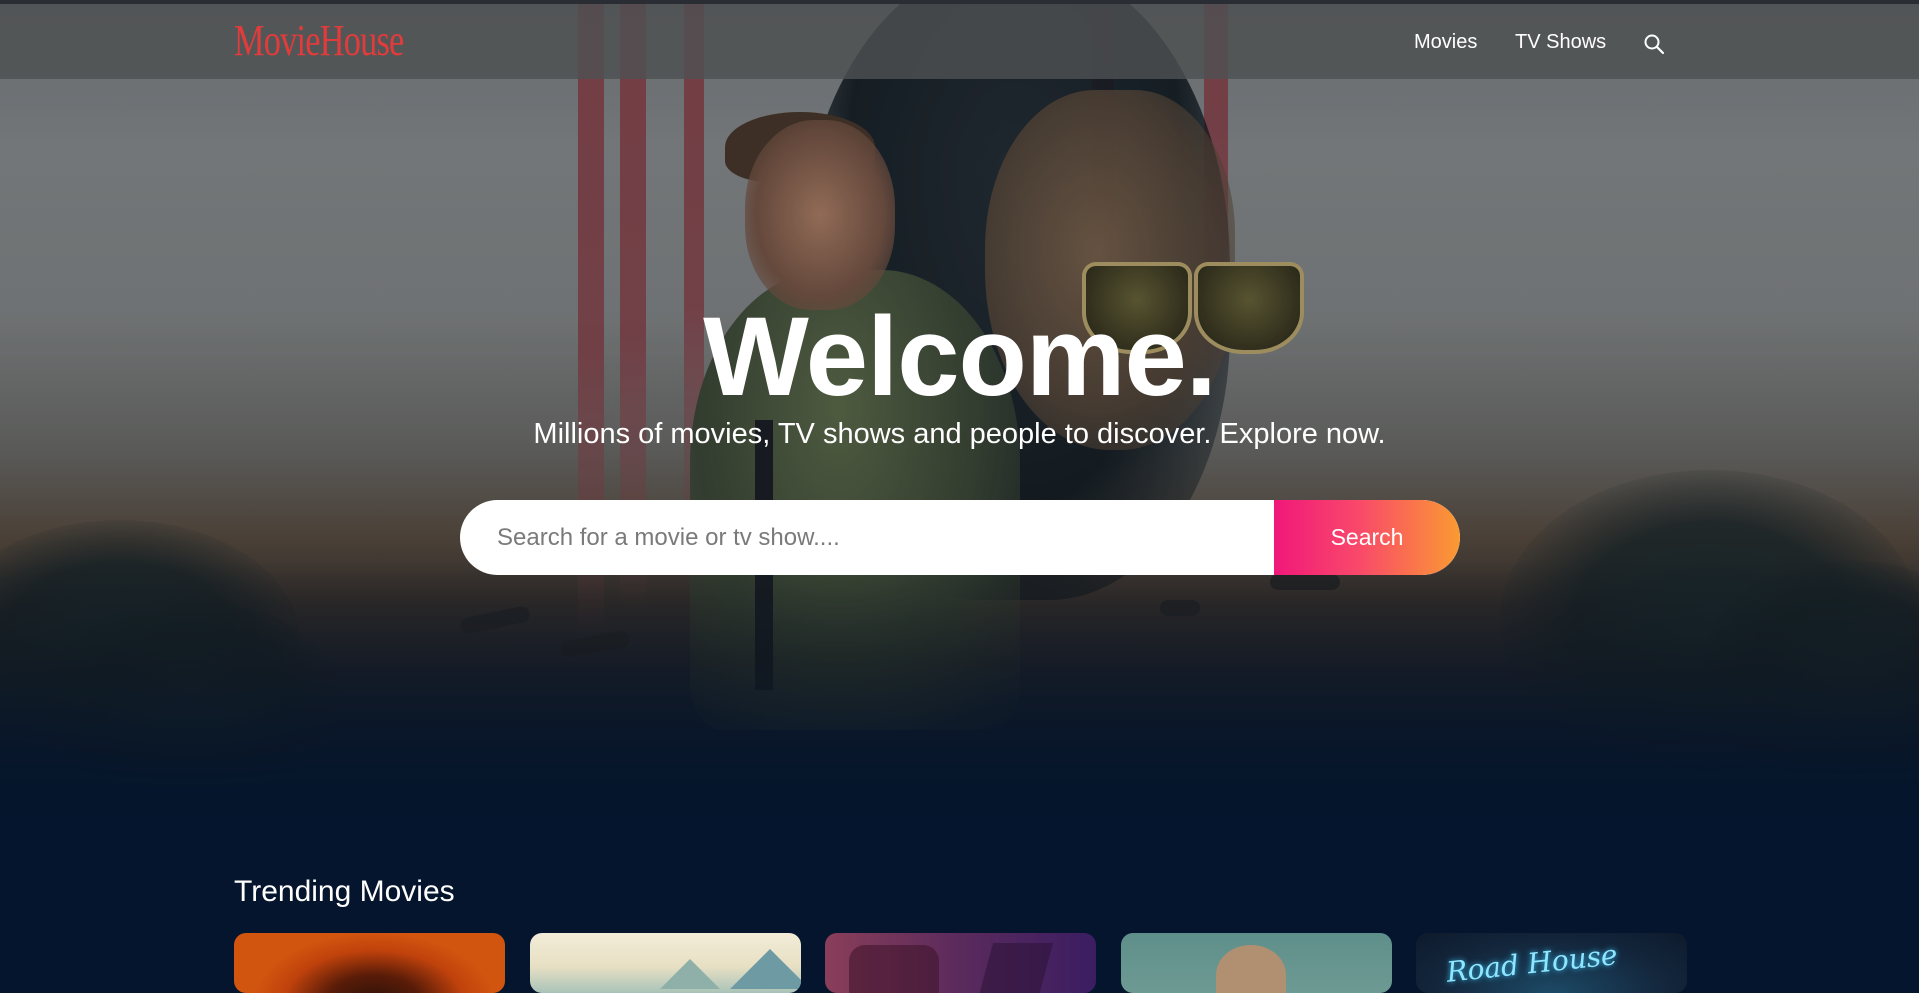 This screenshot has height=993, width=1919. Describe the element at coordinates (344, 891) in the screenshot. I see `section-title-trending-movies: Trending Movies` at that location.